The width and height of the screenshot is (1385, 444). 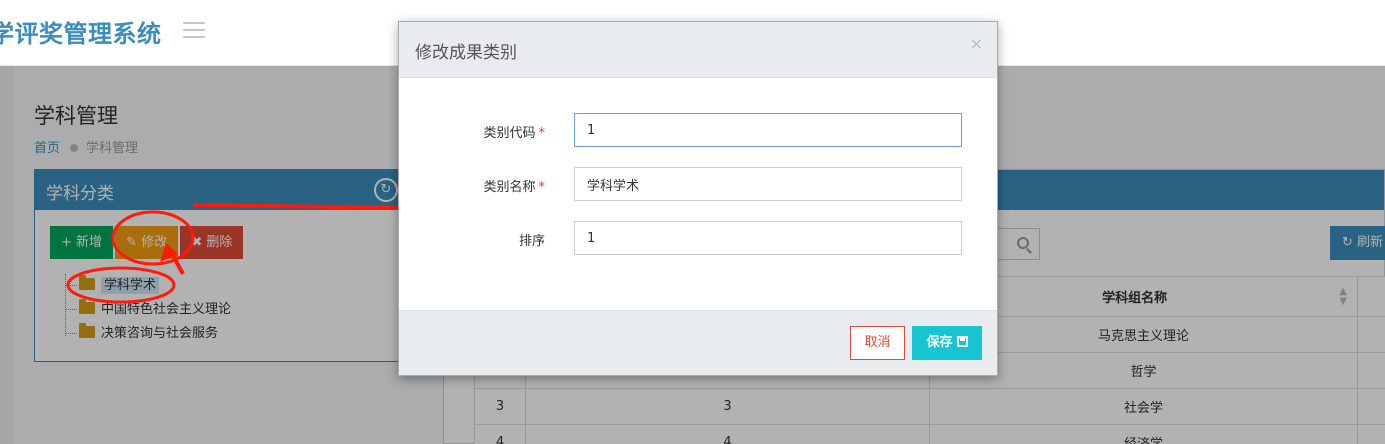 What do you see at coordinates (877, 343) in the screenshot?
I see `cancel-button: 取消` at bounding box center [877, 343].